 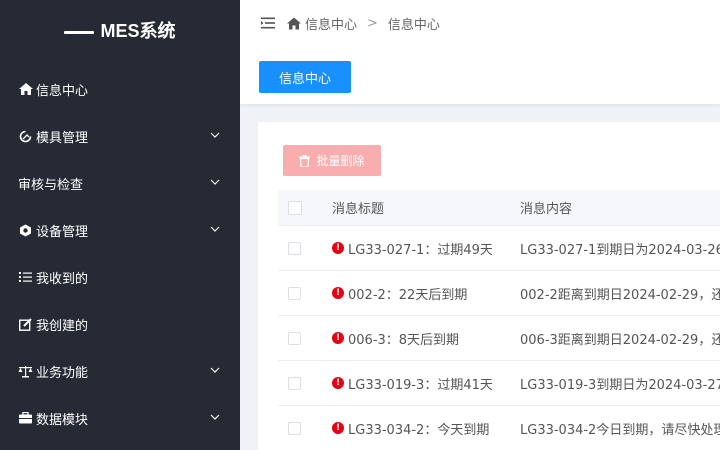 I want to click on message-content: LG33-019-3到期日为2024-03-27，, so click(x=620, y=385).